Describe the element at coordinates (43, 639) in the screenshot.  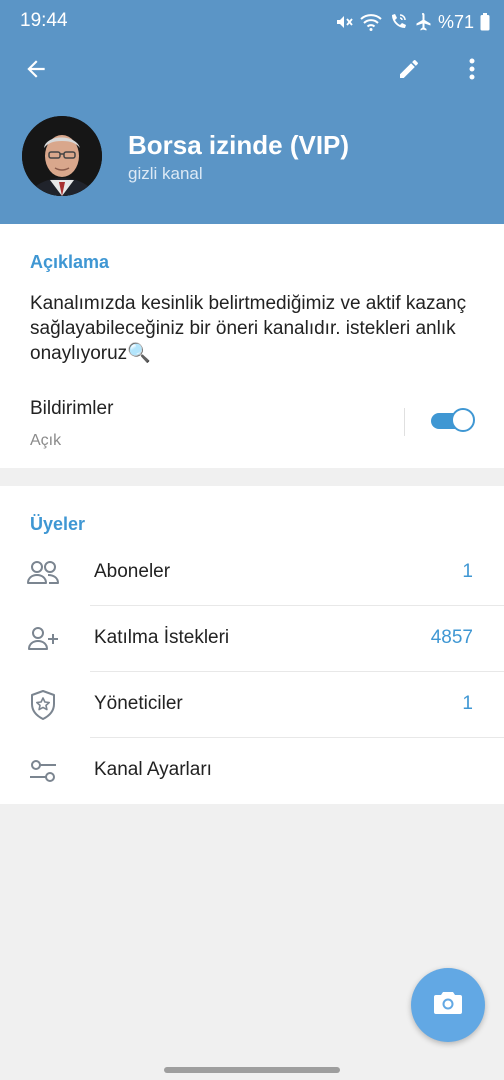
I see `add-person-icon` at that location.